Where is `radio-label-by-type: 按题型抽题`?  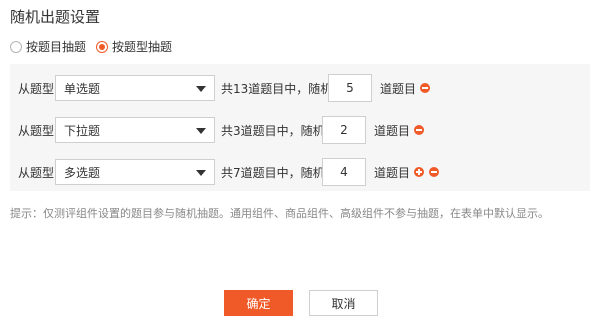 radio-label-by-type: 按题型抽题 is located at coordinates (142, 47).